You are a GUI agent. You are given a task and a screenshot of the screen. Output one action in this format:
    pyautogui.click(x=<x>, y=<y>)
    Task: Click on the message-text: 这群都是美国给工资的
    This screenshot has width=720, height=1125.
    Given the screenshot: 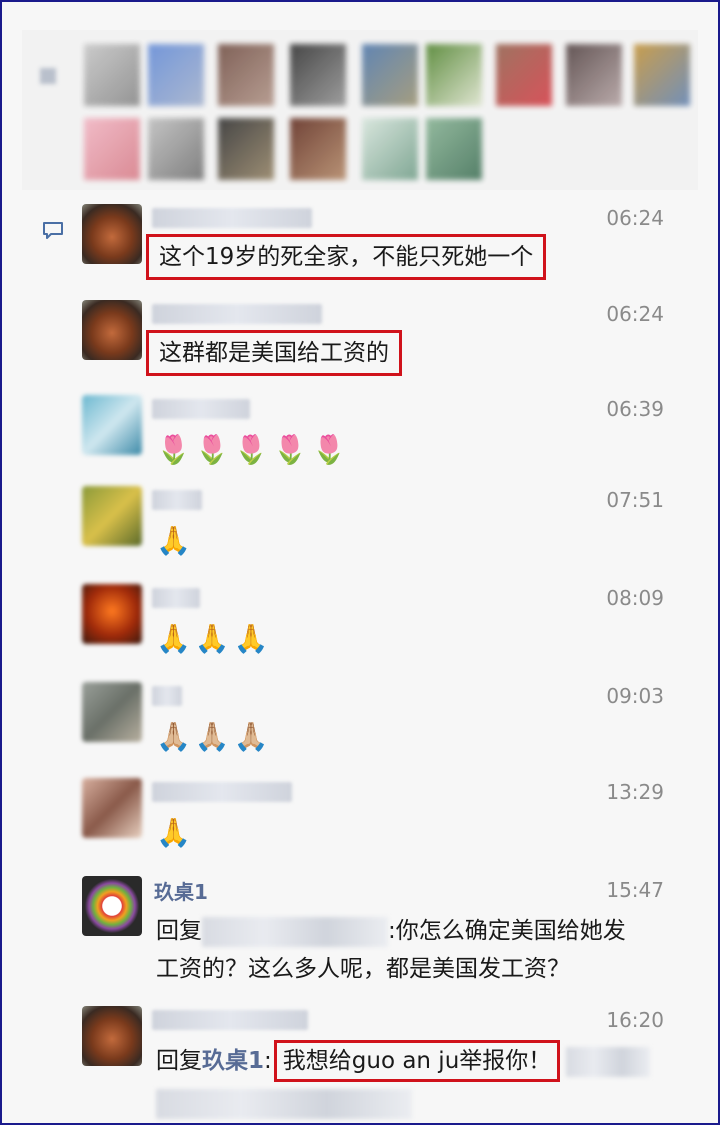 What is the action you would take?
    pyautogui.click(x=274, y=353)
    